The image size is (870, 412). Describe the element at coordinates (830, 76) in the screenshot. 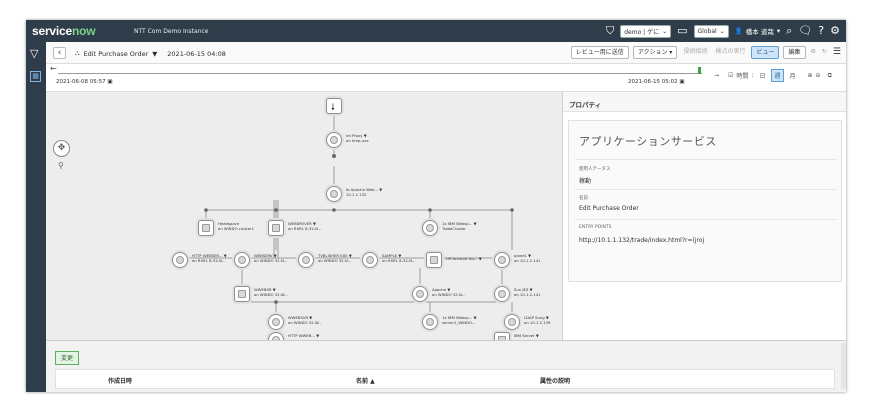

I see `fit-icon: ⧉` at that location.